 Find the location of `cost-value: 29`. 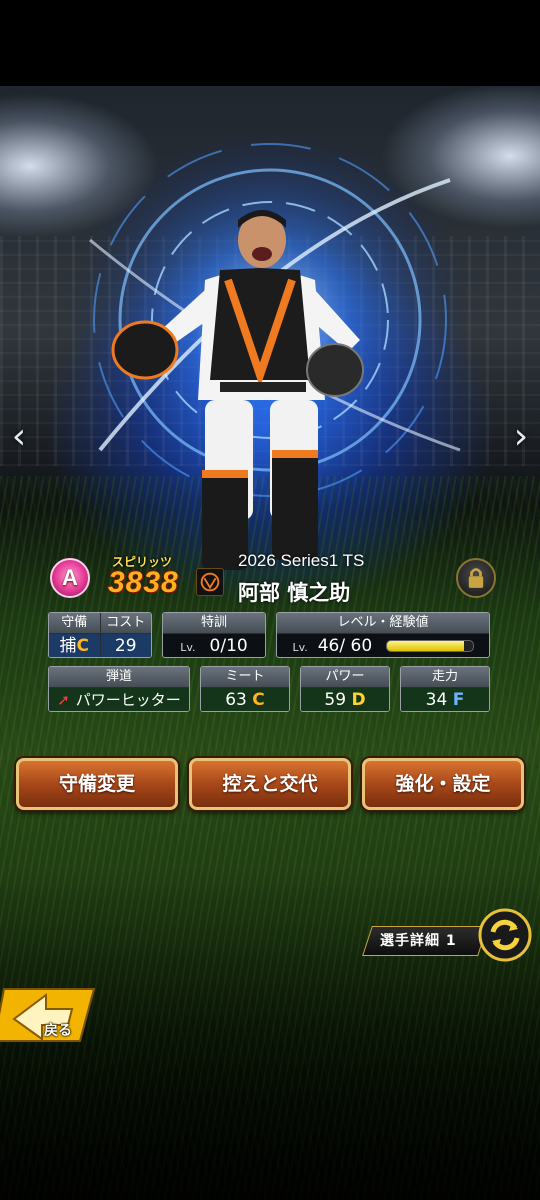

cost-value: 29 is located at coordinates (125, 645).